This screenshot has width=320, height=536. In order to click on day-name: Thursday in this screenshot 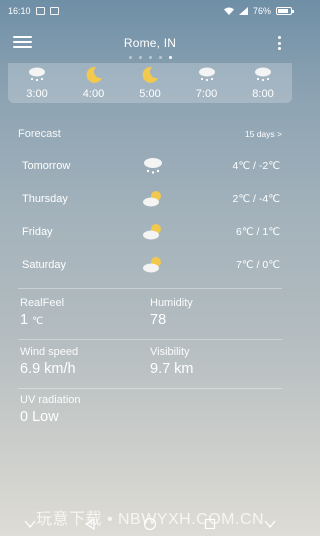, I will do `click(45, 199)`.